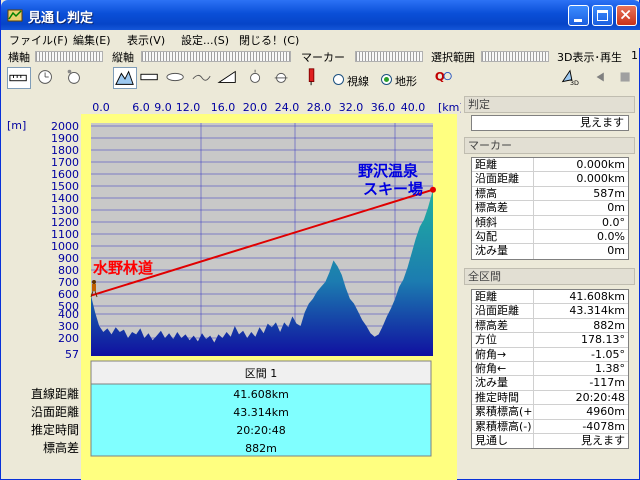  I want to click on flat-ruler-icon, so click(151, 78).